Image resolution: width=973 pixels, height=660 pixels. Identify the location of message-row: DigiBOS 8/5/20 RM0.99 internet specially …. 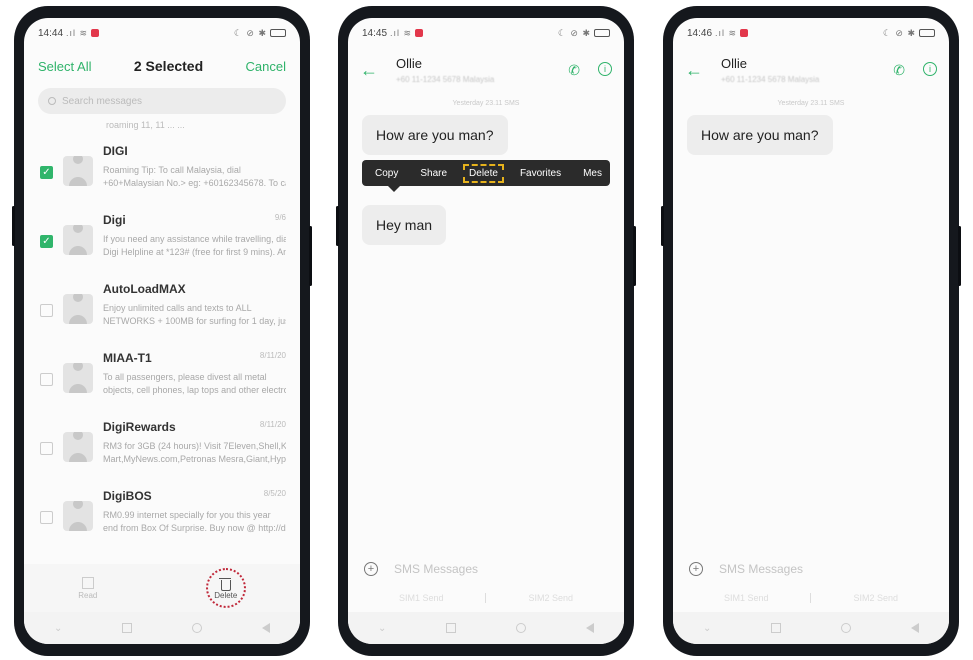
(162, 513).